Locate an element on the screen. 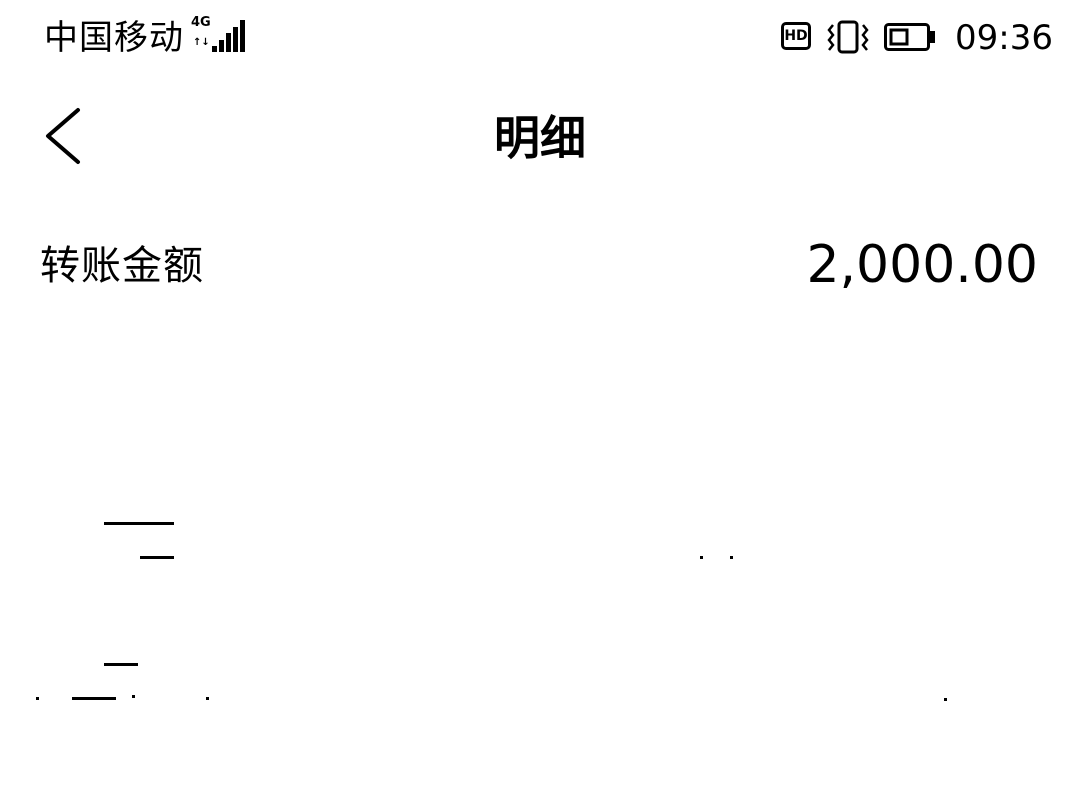 The width and height of the screenshot is (1080, 811). hd-voice-icon: HD is located at coordinates (796, 36).